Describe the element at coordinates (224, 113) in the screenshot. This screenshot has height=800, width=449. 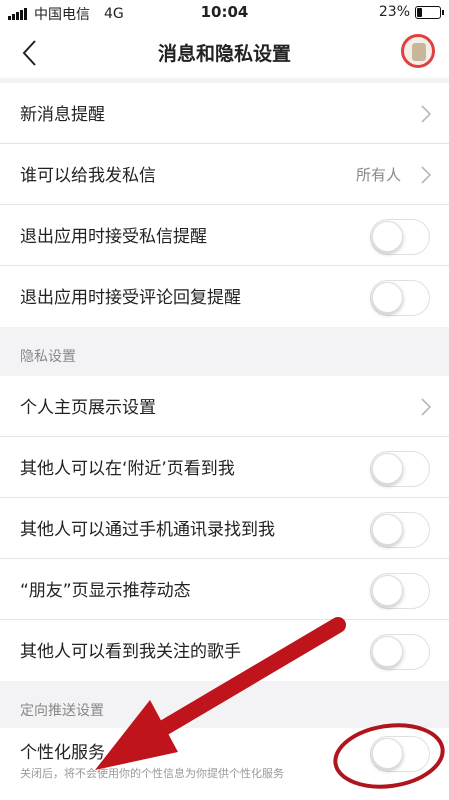
I see `row-new-message-alert: 新消息提醒` at that location.